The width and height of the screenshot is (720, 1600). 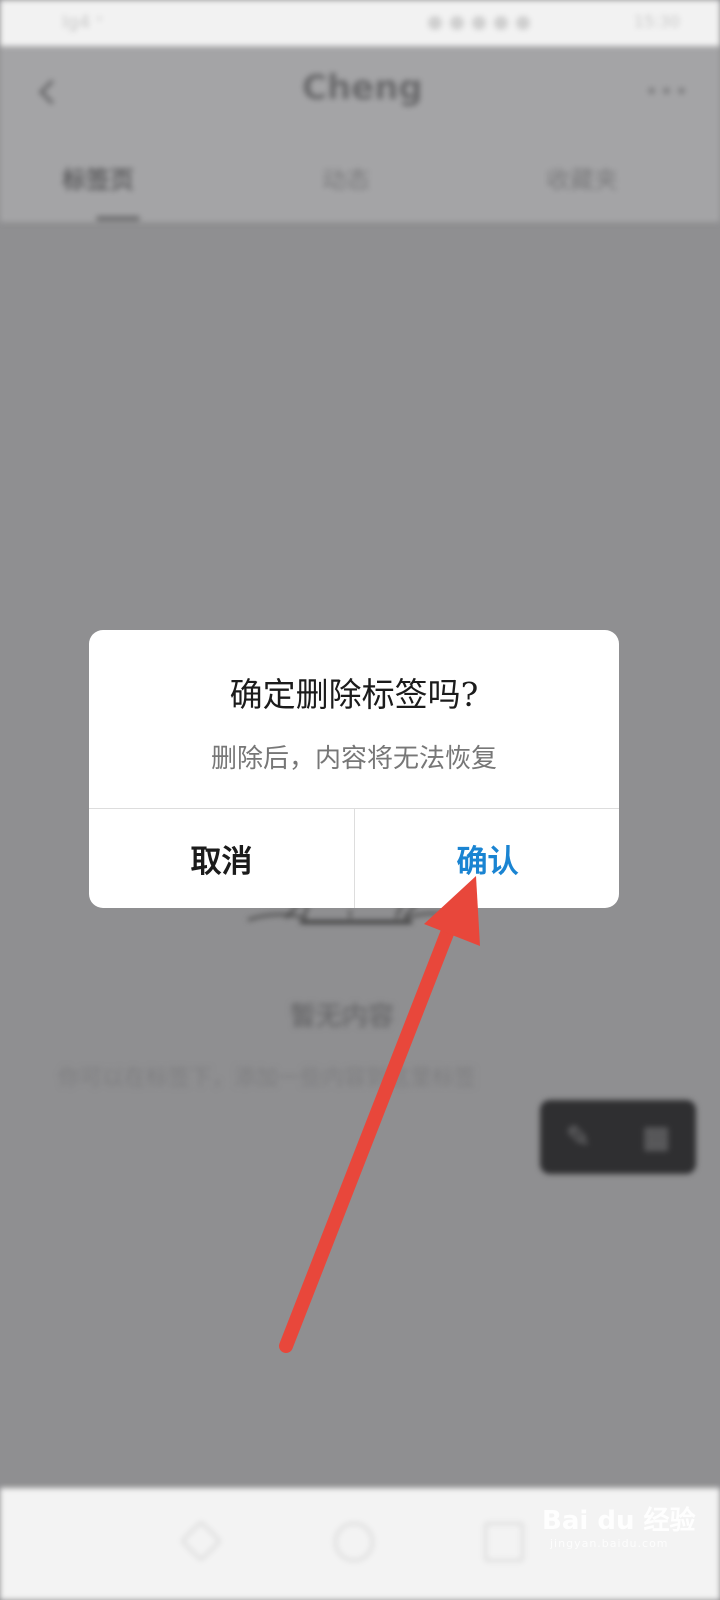 I want to click on delete-tag-dialog: 确定删除标签吗? 删除后，内容将无法恢复 取消 确认, so click(x=354, y=769).